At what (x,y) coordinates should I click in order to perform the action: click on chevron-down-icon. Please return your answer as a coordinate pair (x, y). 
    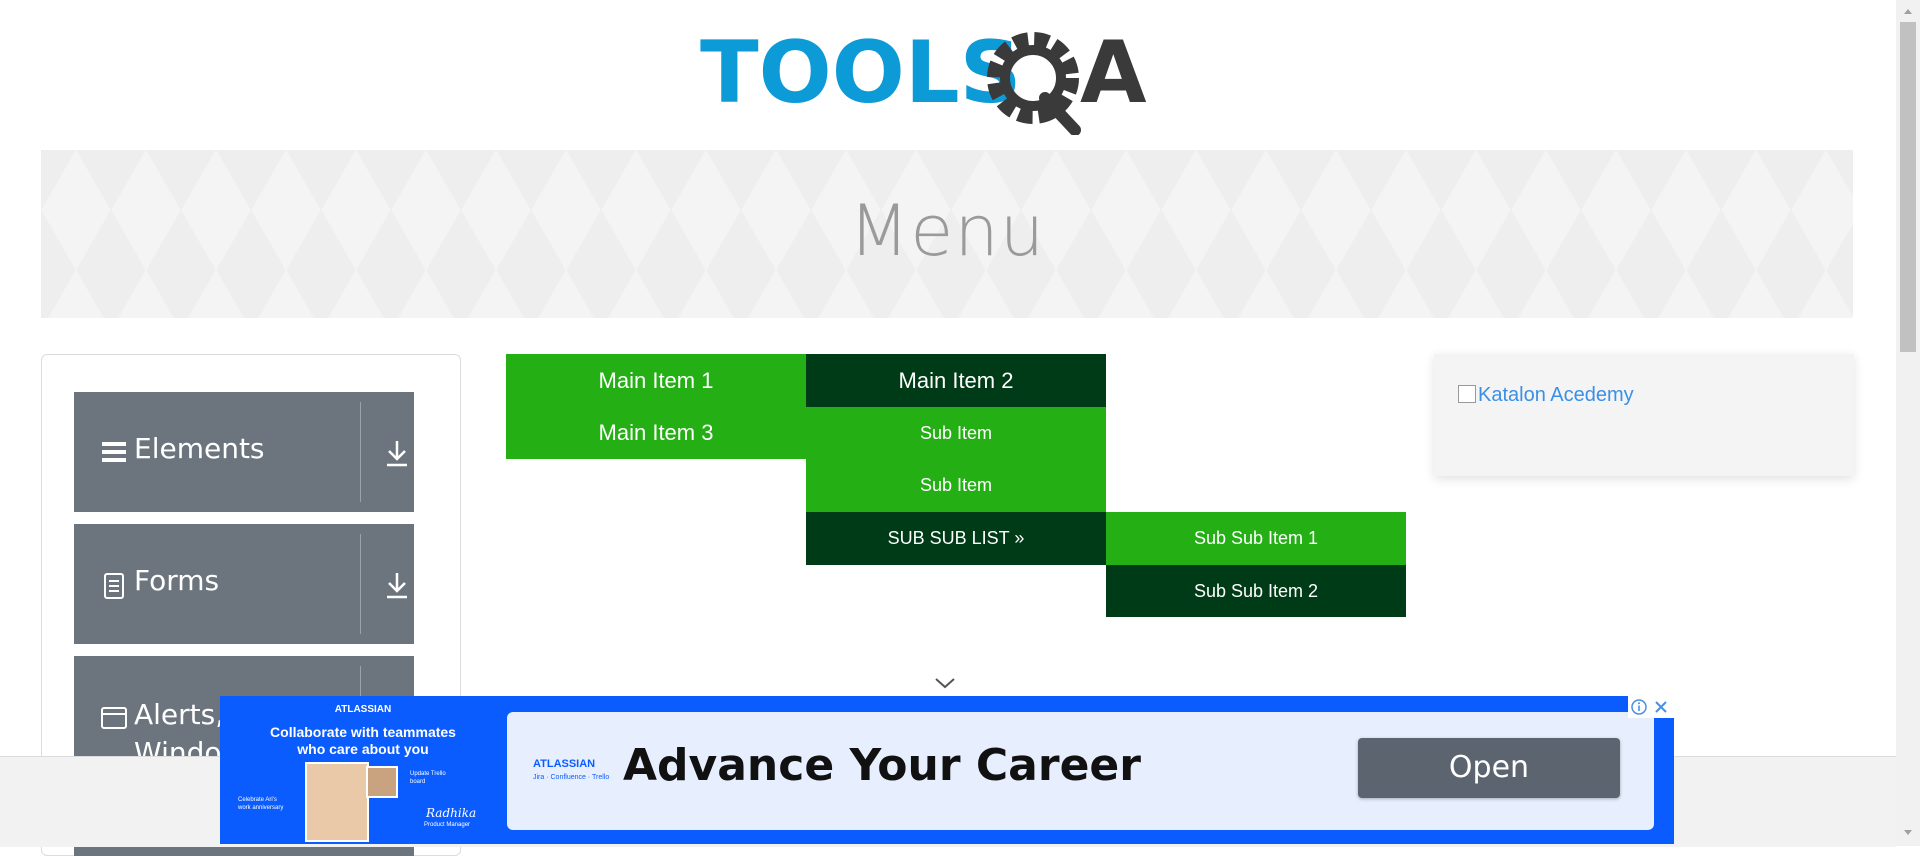
    Looking at the image, I should click on (945, 683).